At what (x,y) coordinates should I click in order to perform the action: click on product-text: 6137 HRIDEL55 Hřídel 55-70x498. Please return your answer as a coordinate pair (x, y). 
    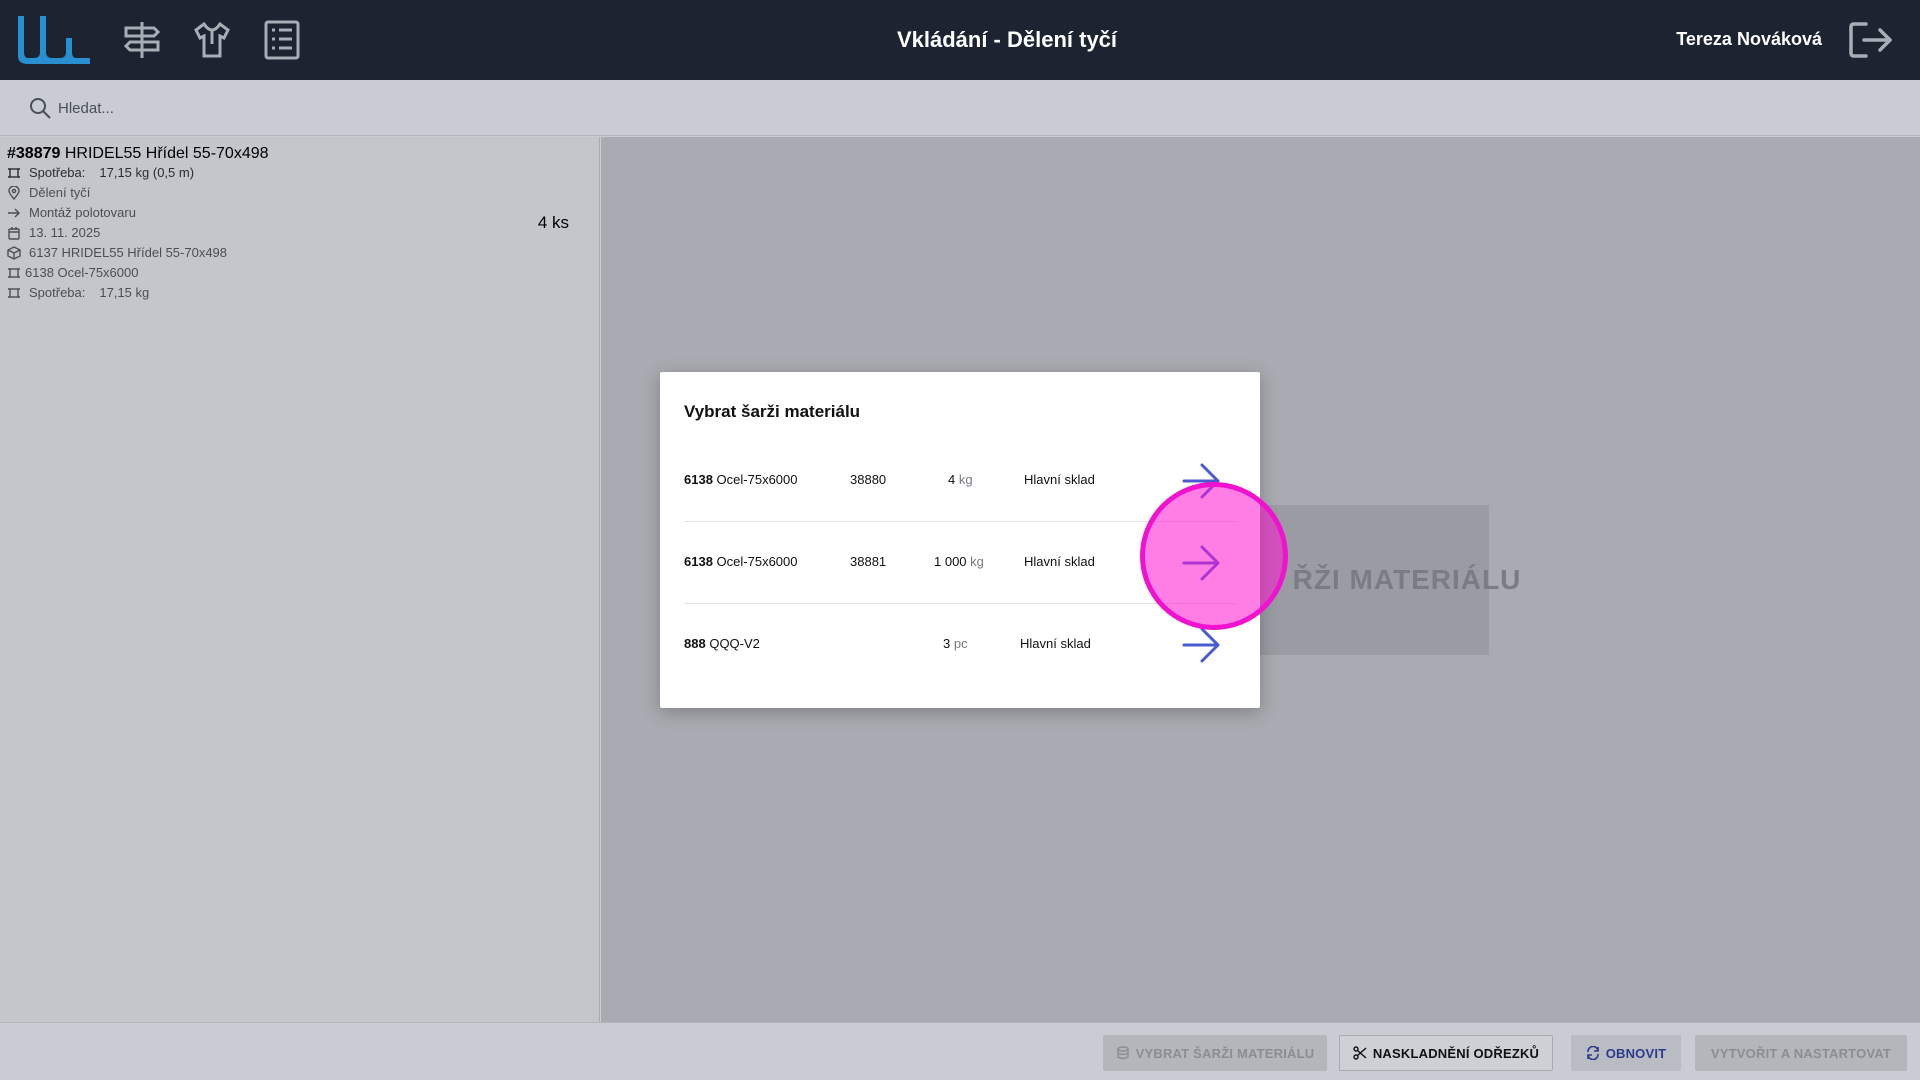
    Looking at the image, I should click on (128, 252).